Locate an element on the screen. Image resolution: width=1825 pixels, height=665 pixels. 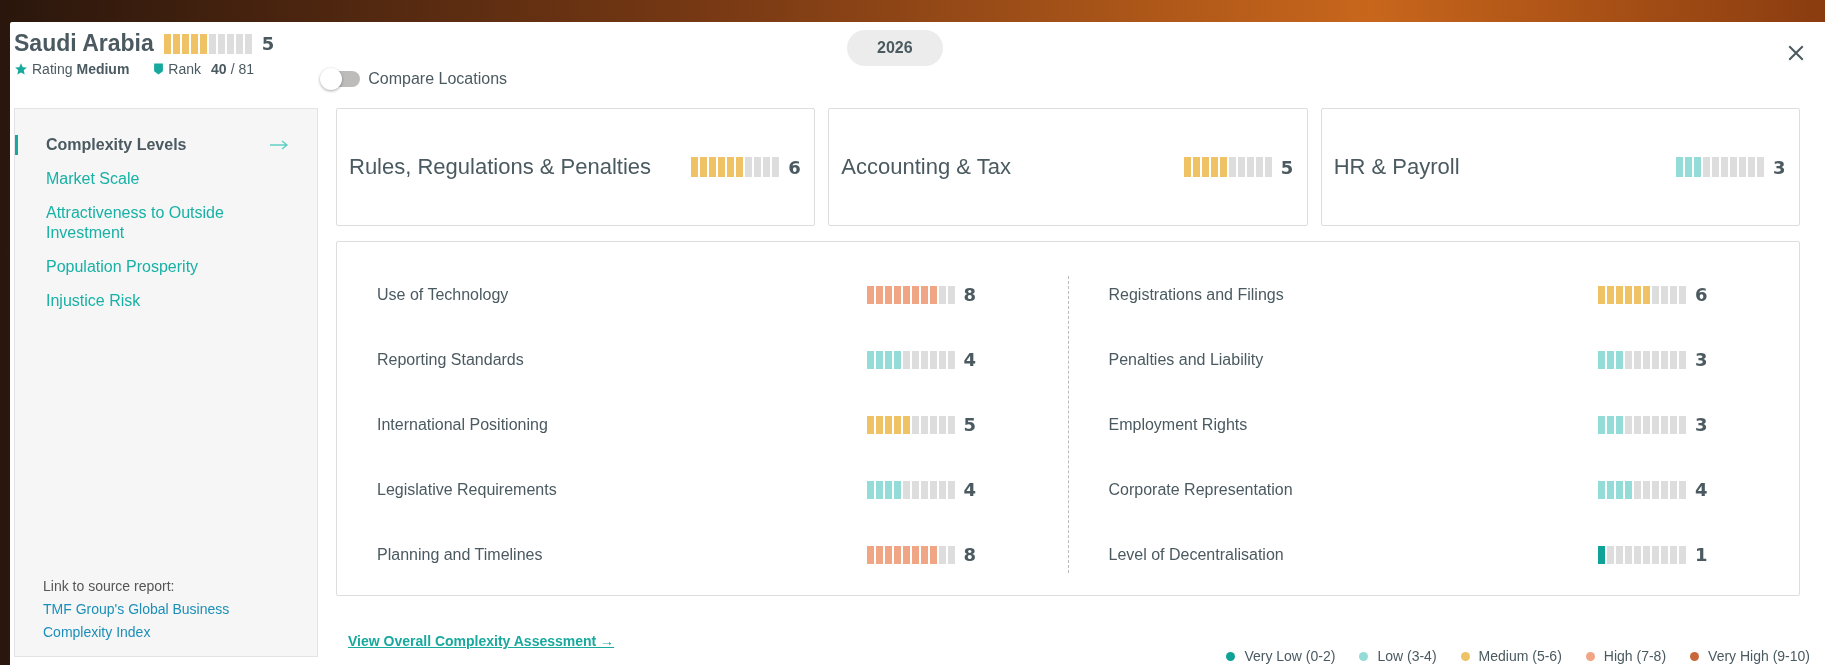
indicator-label: Reporting Standards is located at coordinates (450, 359).